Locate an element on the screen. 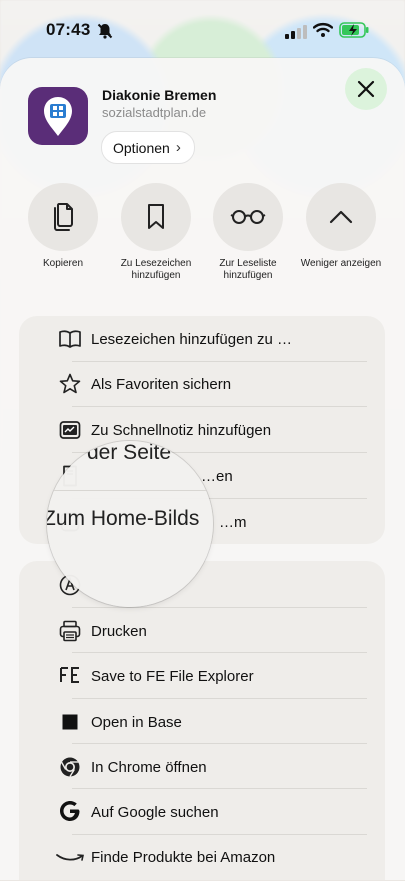  chevron-up-icon is located at coordinates (341, 217).